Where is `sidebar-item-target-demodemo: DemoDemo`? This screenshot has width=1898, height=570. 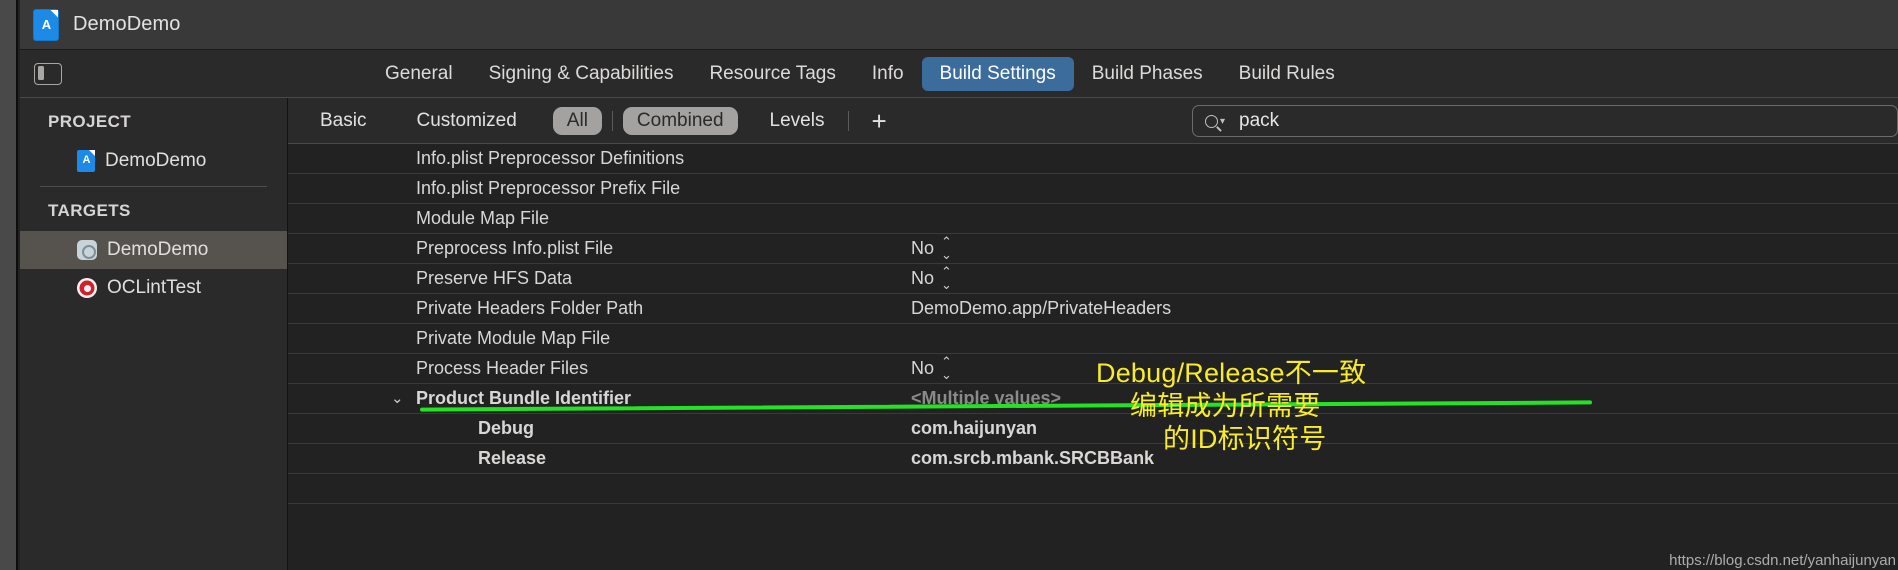
sidebar-item-target-demodemo: DemoDemo is located at coordinates (153, 250).